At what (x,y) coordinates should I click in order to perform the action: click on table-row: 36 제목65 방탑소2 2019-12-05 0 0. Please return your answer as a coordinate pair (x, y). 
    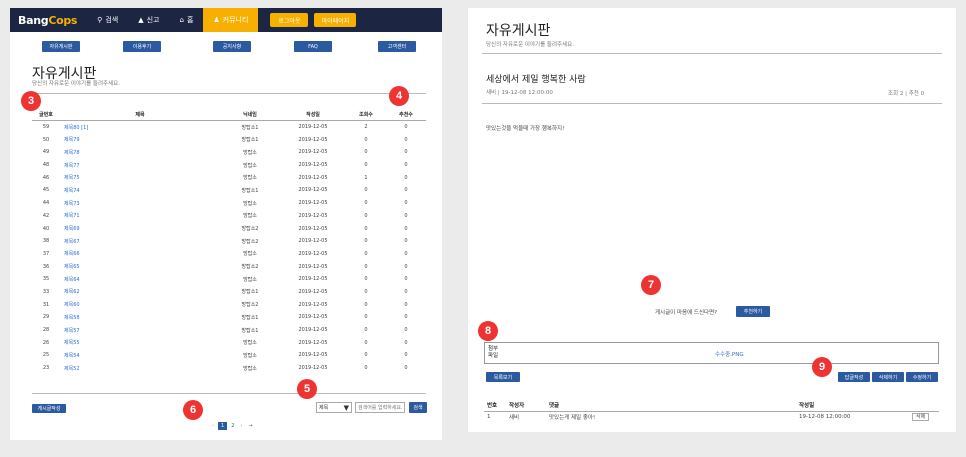
    Looking at the image, I should click on (229, 266).